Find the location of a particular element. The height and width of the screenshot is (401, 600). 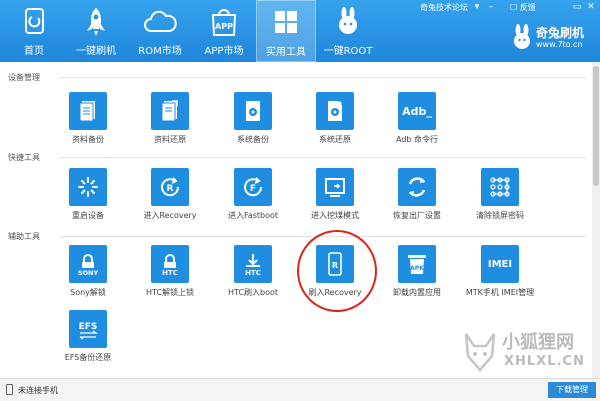

adb-terminal-icon: Adb_ is located at coordinates (417, 111).